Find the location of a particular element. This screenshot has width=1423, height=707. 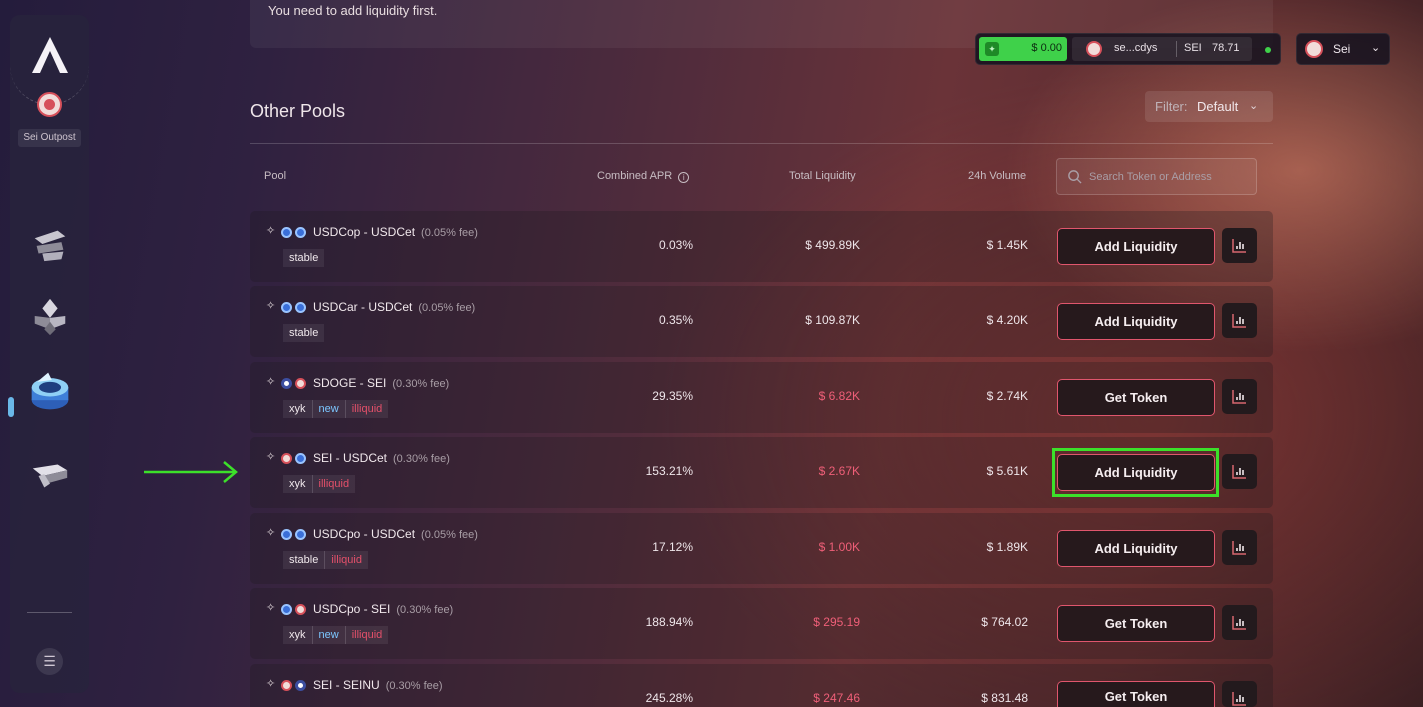

info-icon: i is located at coordinates (684, 177).